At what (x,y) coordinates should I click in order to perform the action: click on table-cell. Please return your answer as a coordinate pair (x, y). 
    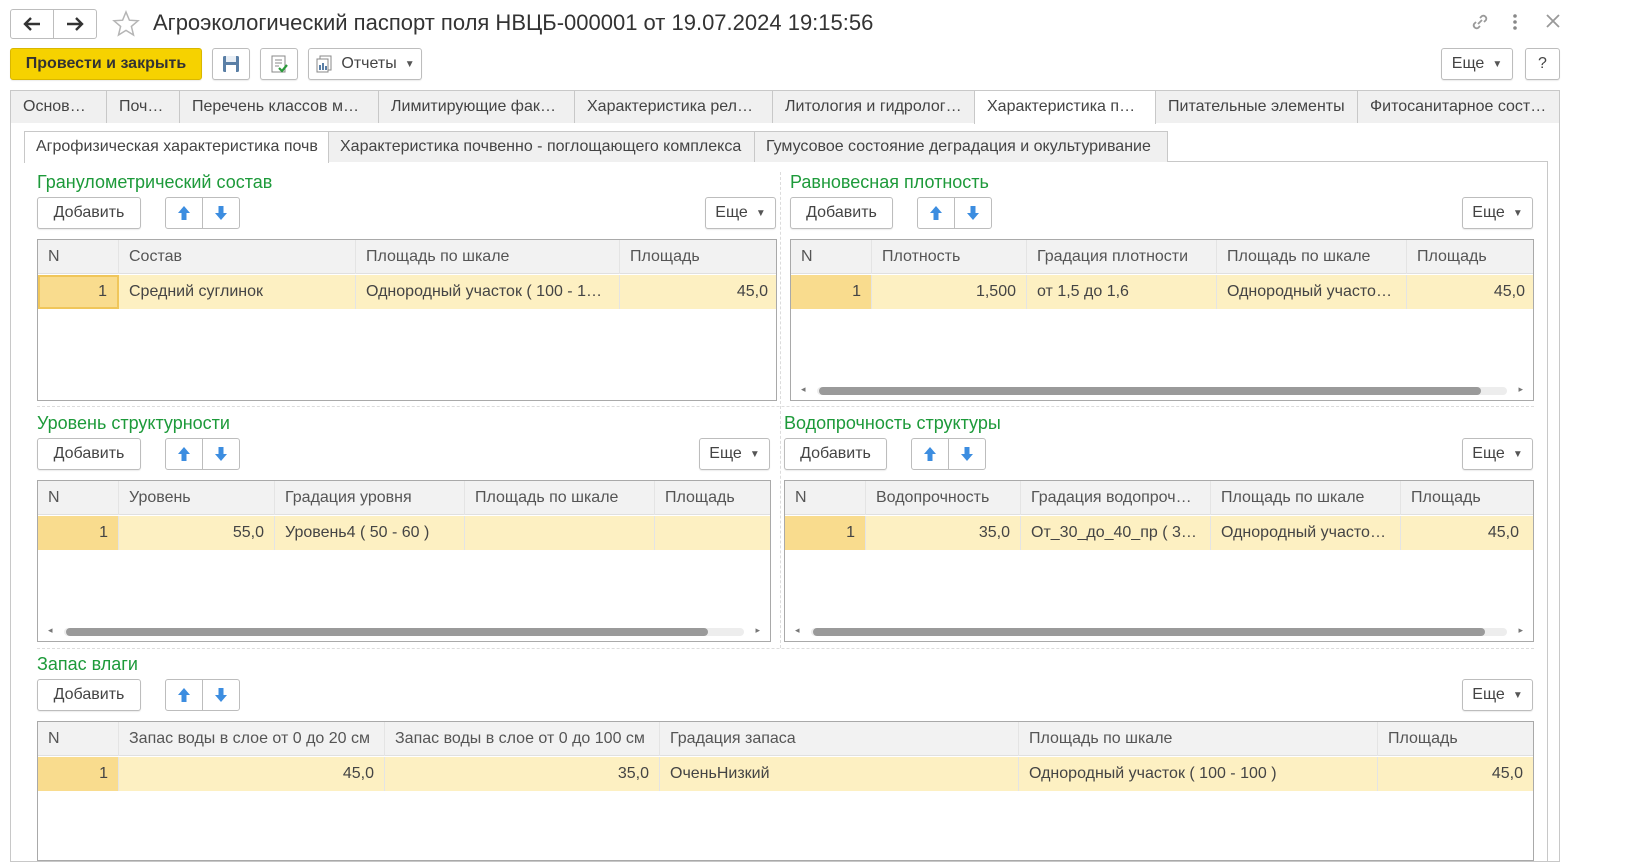
    Looking at the image, I should click on (712, 533).